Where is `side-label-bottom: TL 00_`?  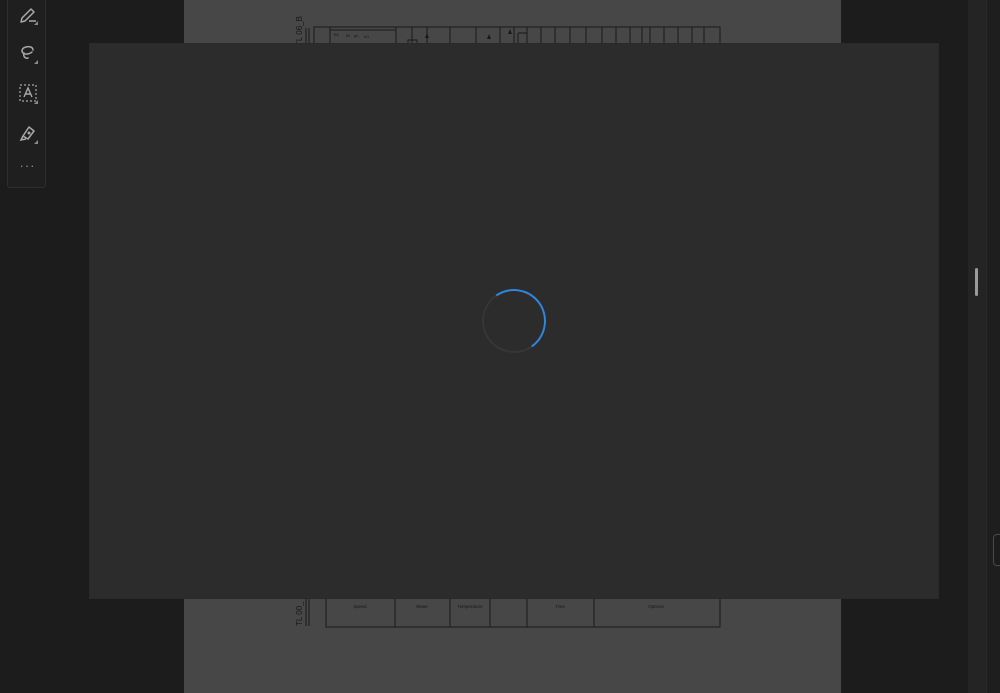 side-label-bottom: TL 00_ is located at coordinates (299, 613).